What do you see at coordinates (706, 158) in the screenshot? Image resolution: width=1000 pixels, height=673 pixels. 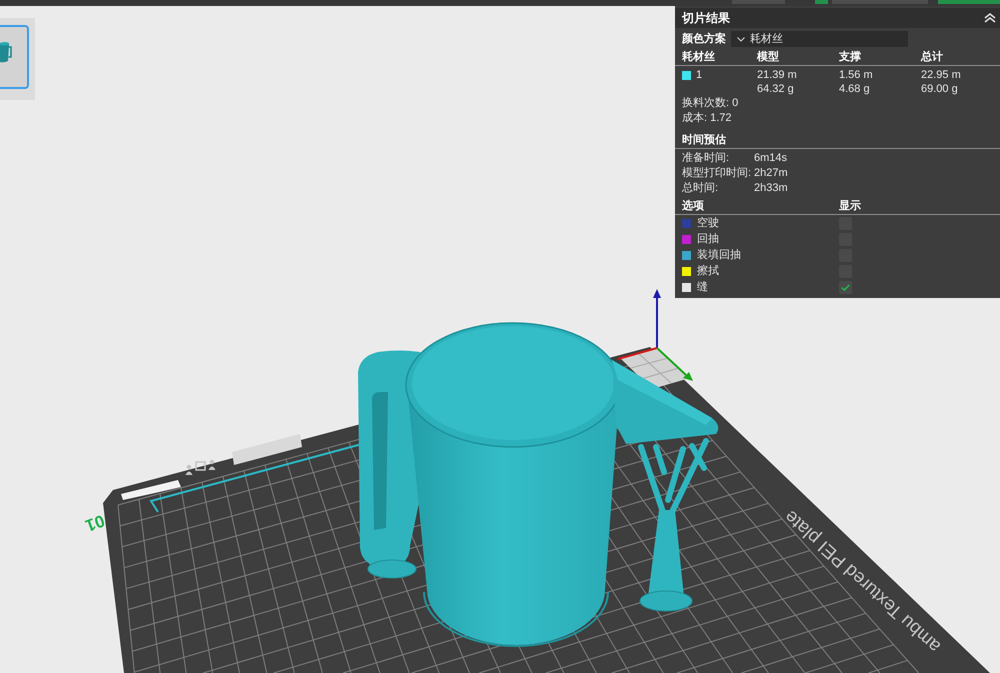 I see `time-label: 准备时间:` at bounding box center [706, 158].